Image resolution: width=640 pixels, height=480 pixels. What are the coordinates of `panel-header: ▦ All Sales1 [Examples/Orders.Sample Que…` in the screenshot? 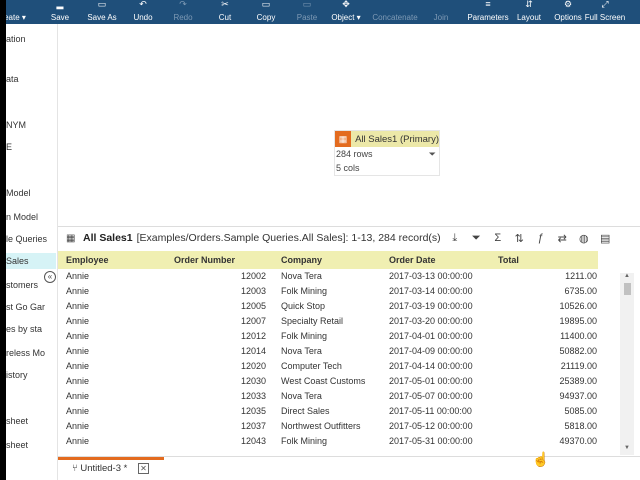 It's located at (349, 238).